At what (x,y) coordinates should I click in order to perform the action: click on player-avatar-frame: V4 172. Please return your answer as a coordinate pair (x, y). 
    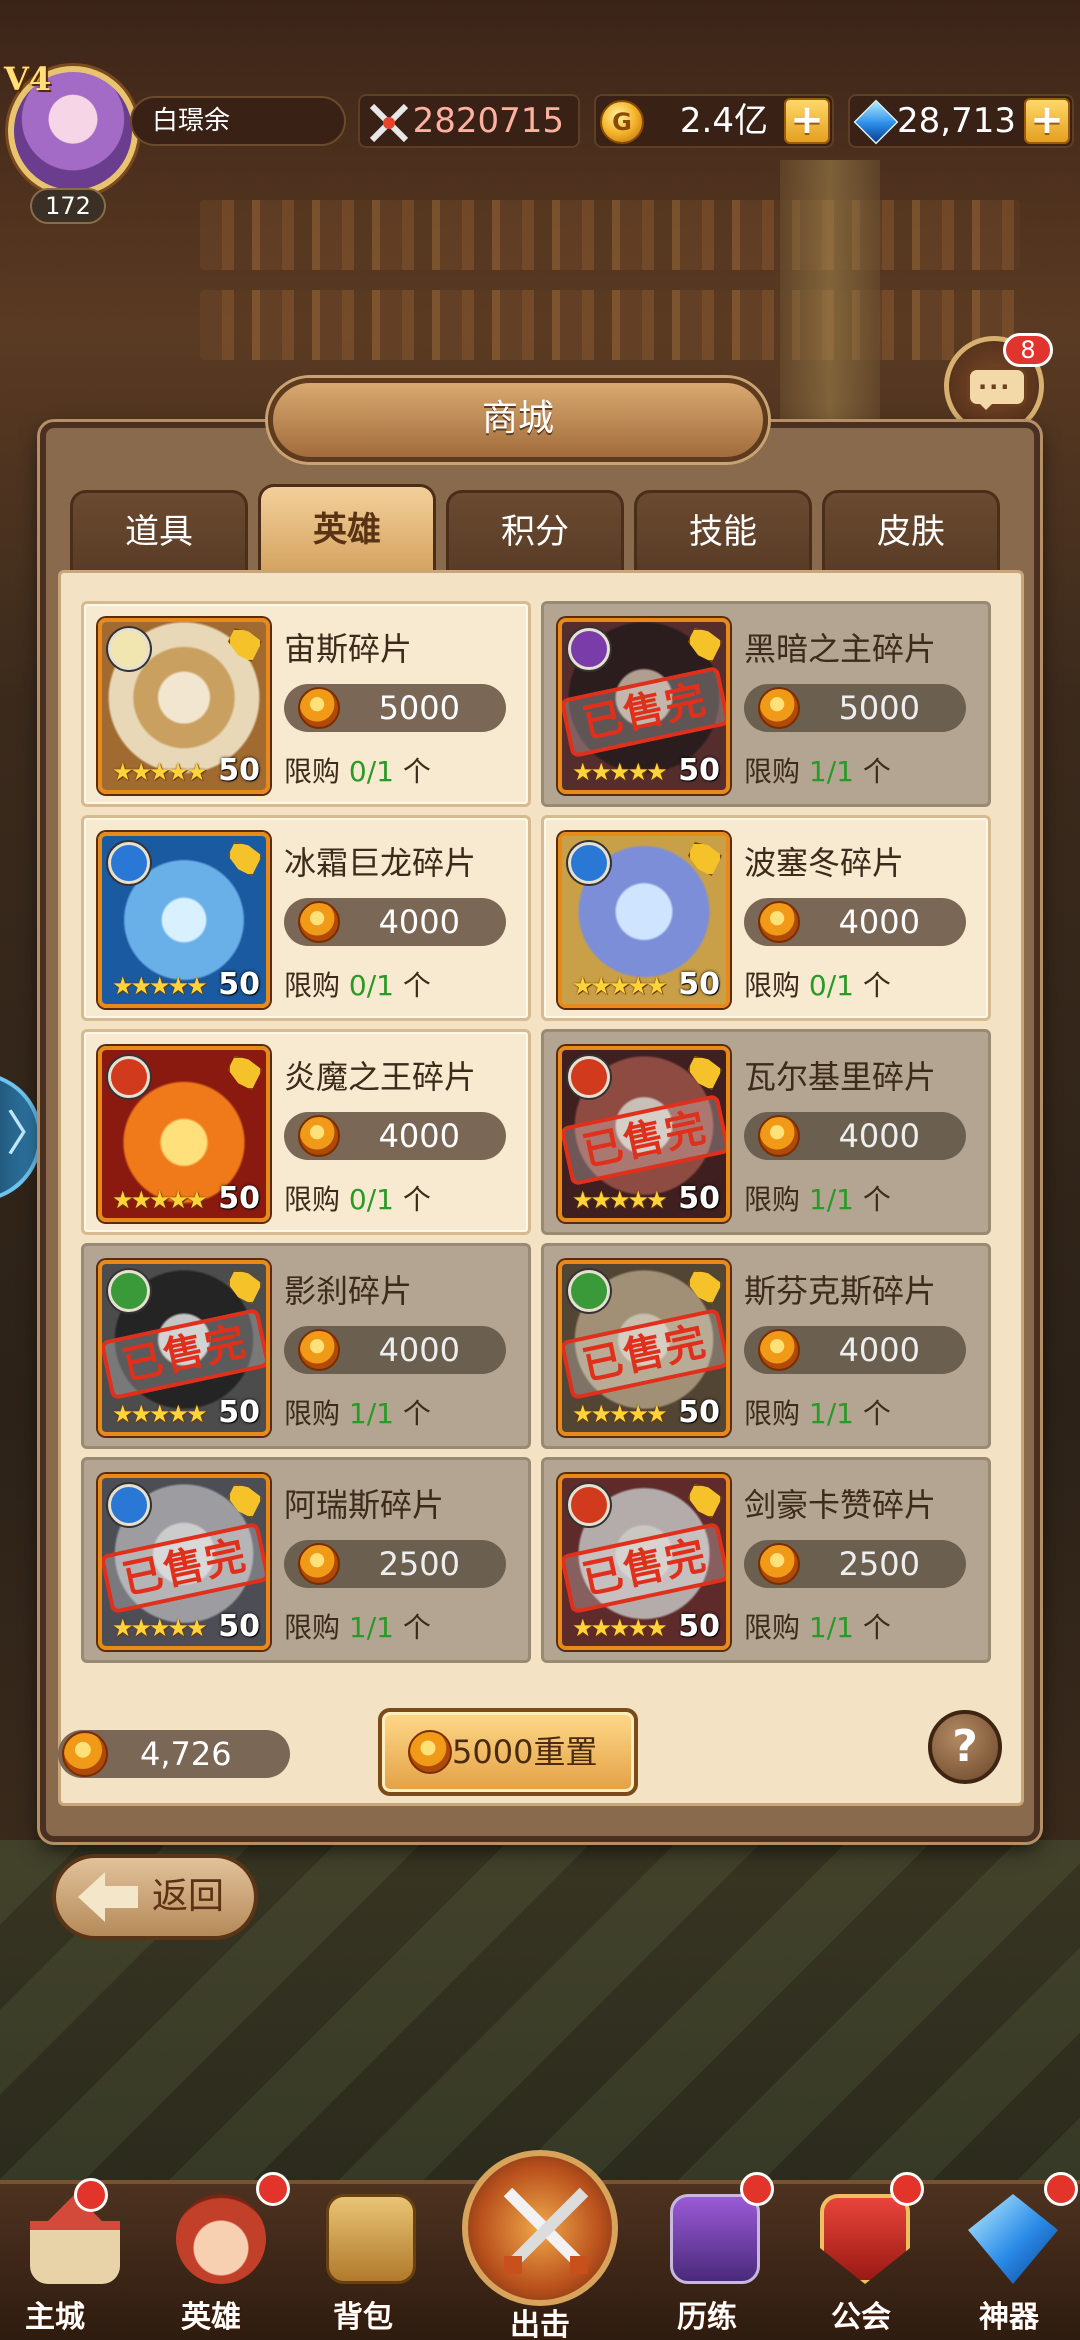
    Looking at the image, I should click on (75, 145).